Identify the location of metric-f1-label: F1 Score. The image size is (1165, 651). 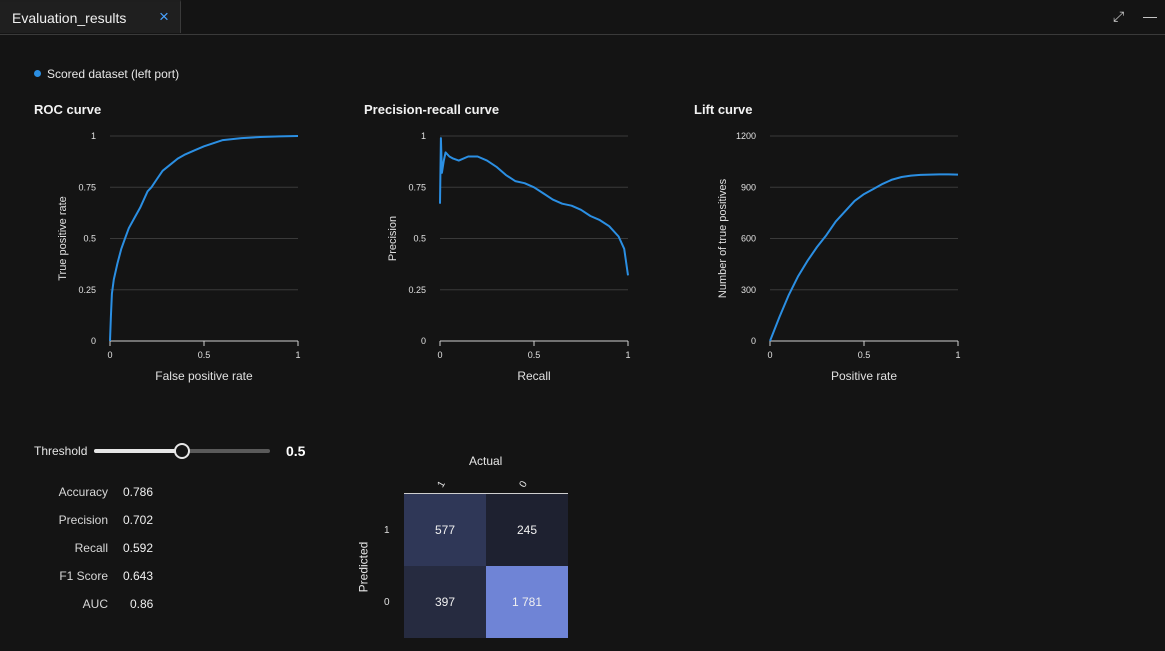
(83, 576).